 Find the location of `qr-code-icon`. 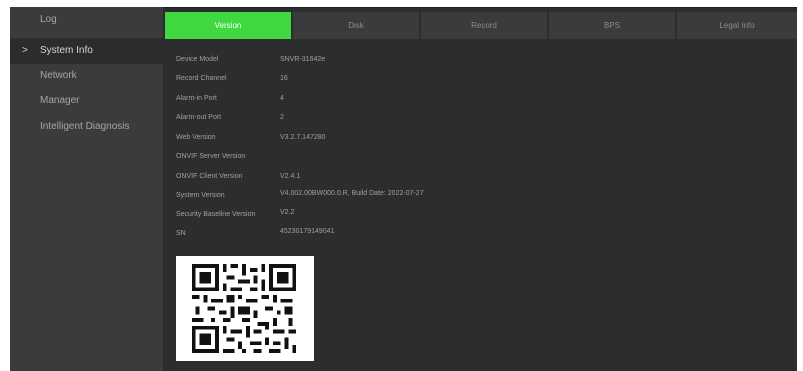

qr-code-icon is located at coordinates (244, 308).